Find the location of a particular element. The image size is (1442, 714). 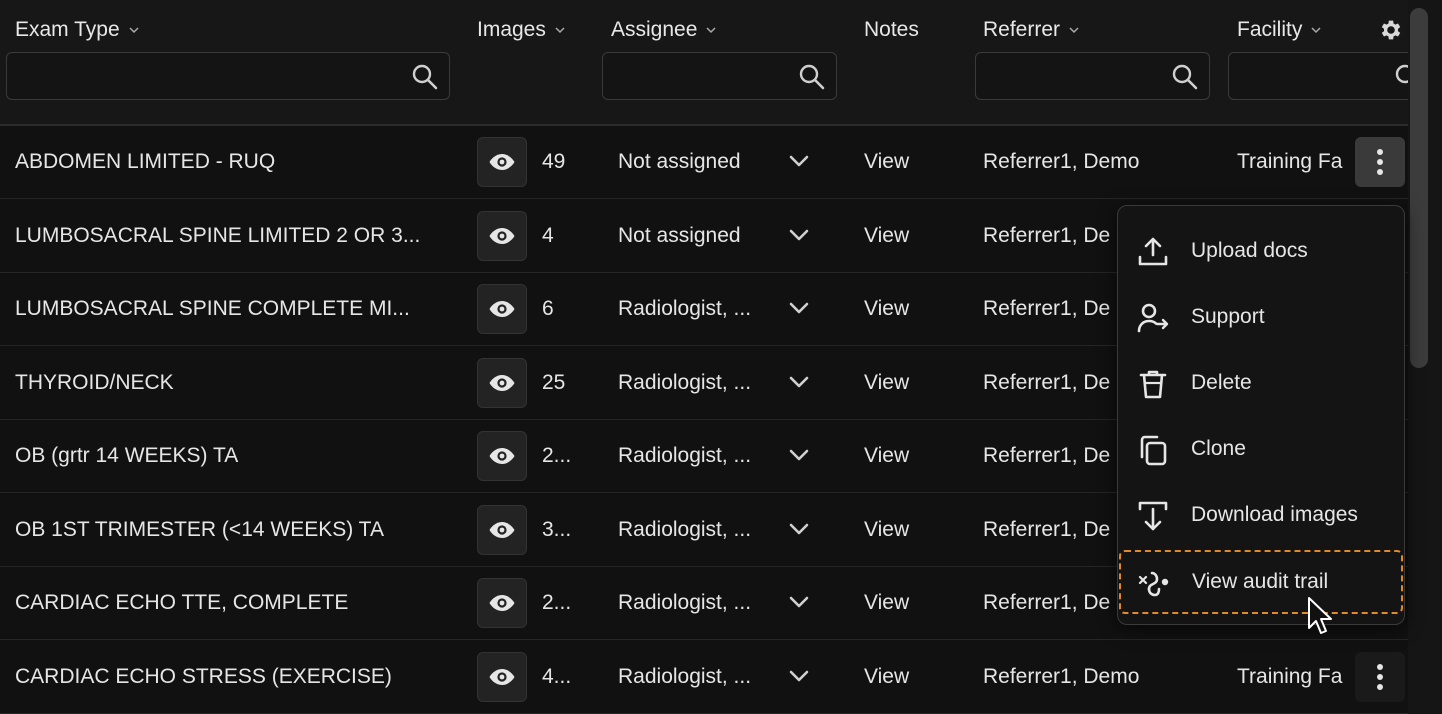

cell-text: Referrer1, Demo is located at coordinates (1061, 161).